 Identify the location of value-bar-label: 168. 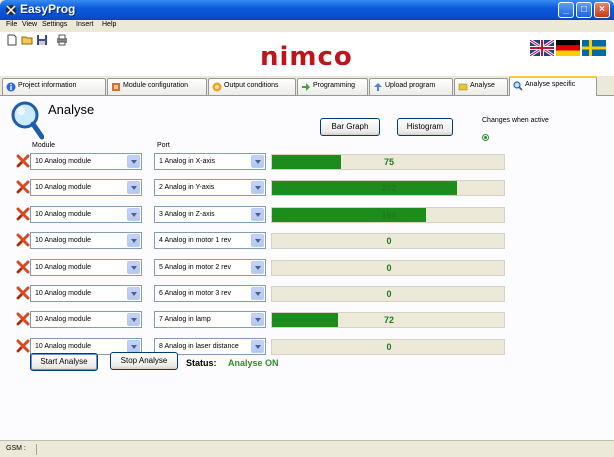
(389, 214).